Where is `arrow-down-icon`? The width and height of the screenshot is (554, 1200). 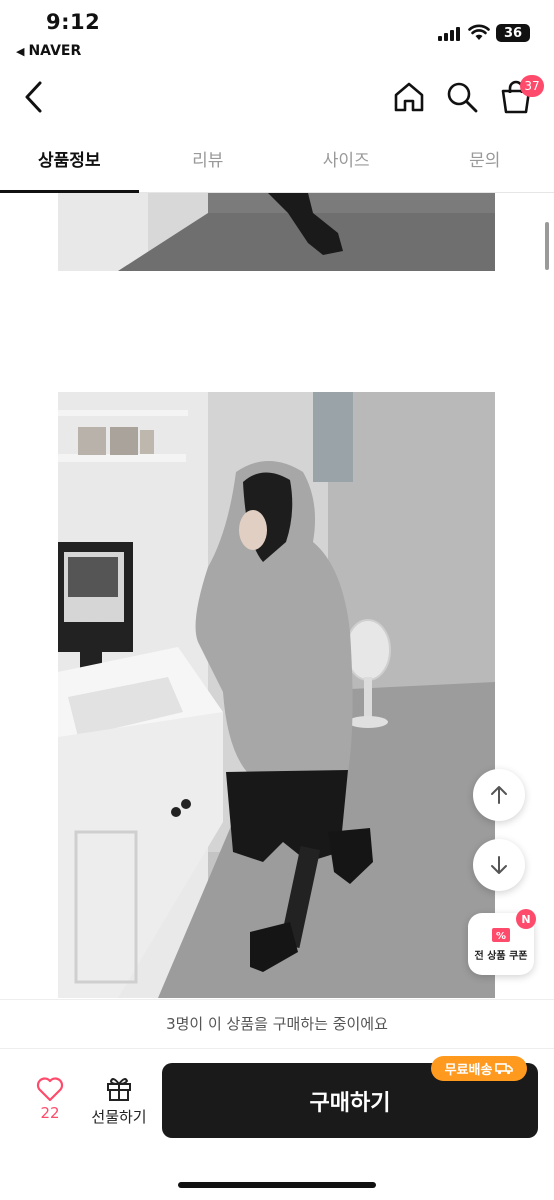 arrow-down-icon is located at coordinates (499, 865).